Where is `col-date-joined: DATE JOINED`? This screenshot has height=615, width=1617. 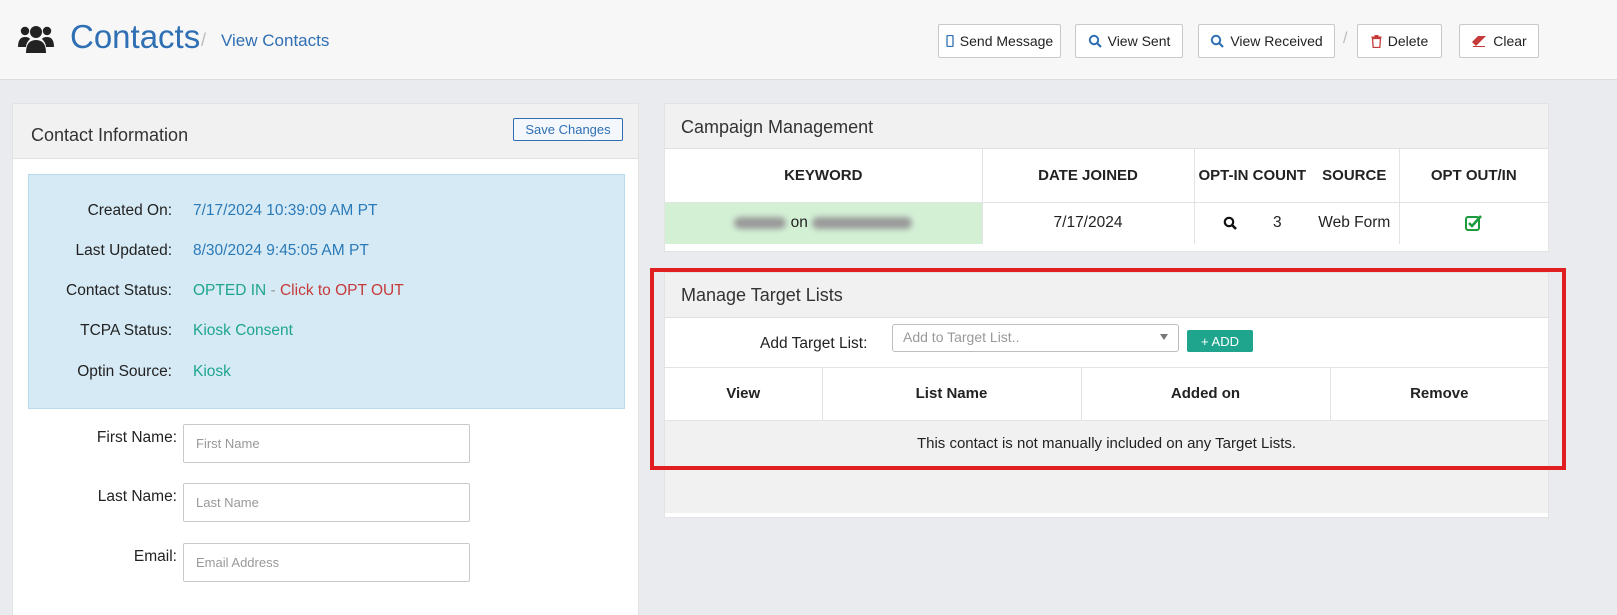
col-date-joined: DATE JOINED is located at coordinates (1088, 176).